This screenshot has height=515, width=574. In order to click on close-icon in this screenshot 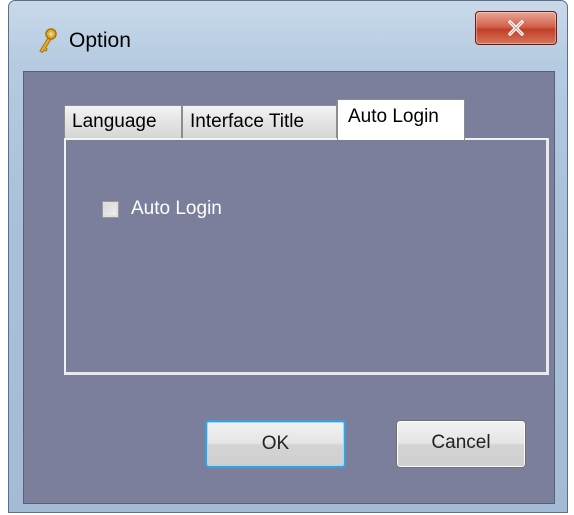, I will do `click(516, 28)`.